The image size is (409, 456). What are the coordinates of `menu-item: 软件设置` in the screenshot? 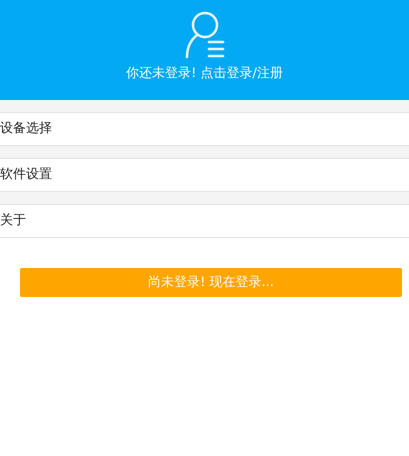 It's located at (204, 175).